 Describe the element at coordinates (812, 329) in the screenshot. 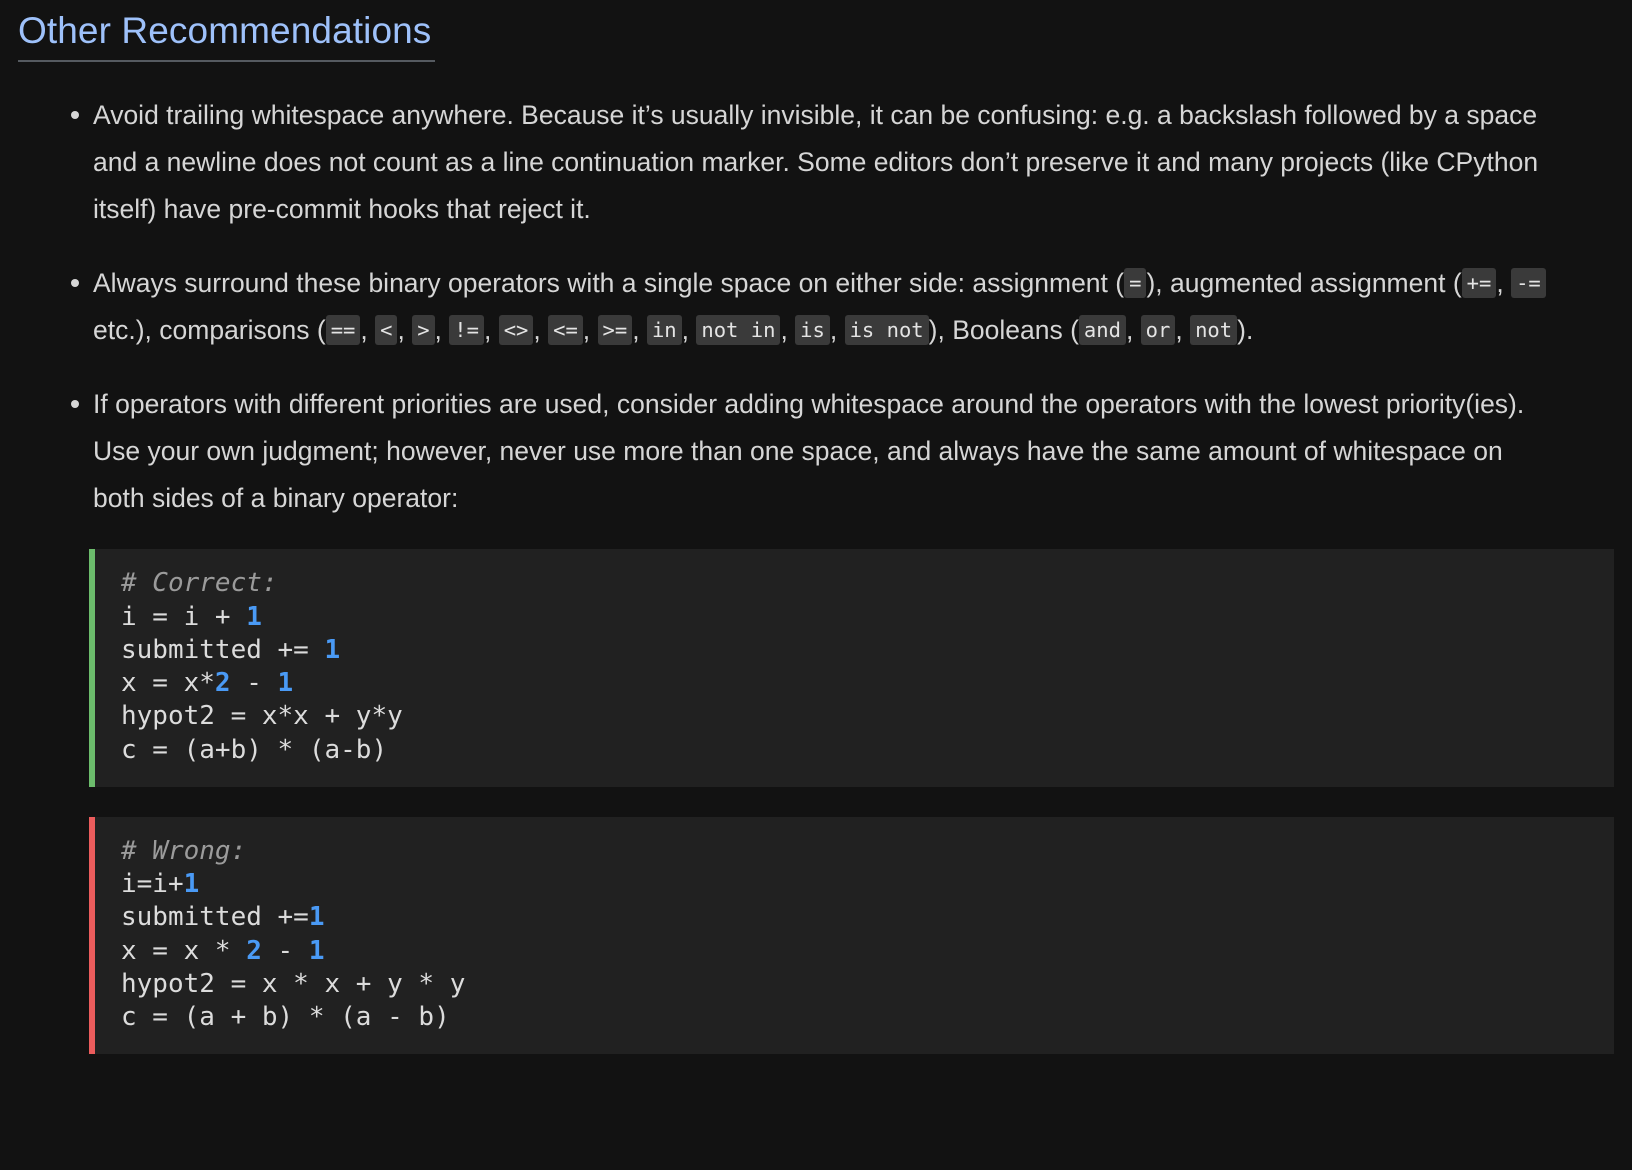

I see `inline-code-chip: is` at that location.